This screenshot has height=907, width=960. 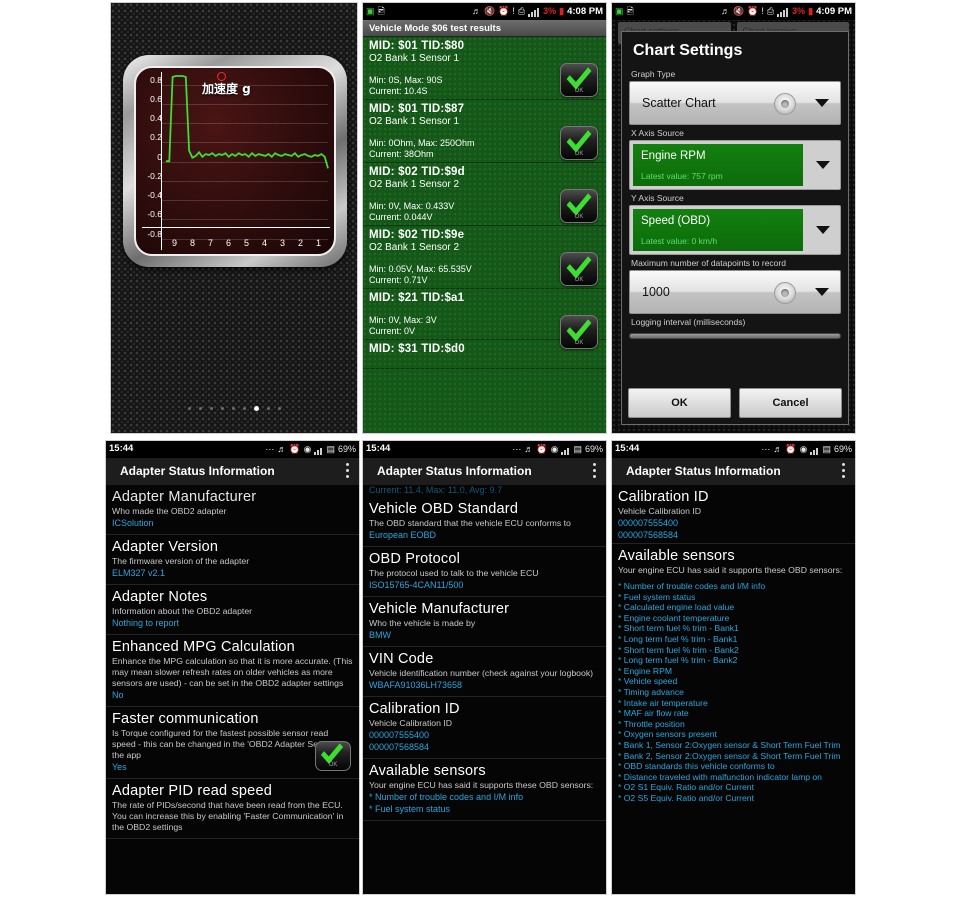 What do you see at coordinates (577, 449) in the screenshot?
I see `battery-icon: ▤` at bounding box center [577, 449].